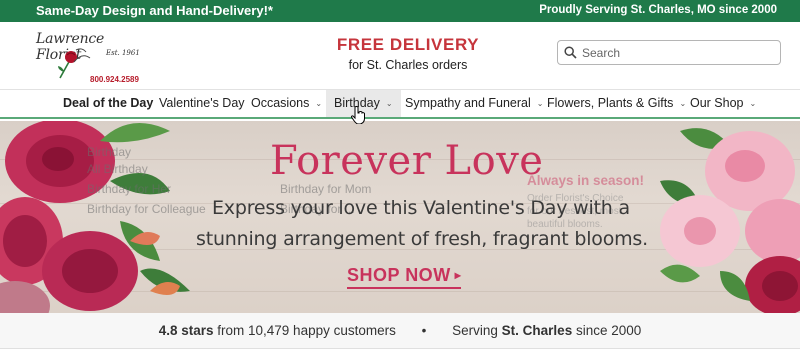  I want to click on nav-occasions: Occasions ⌄, so click(286, 103).